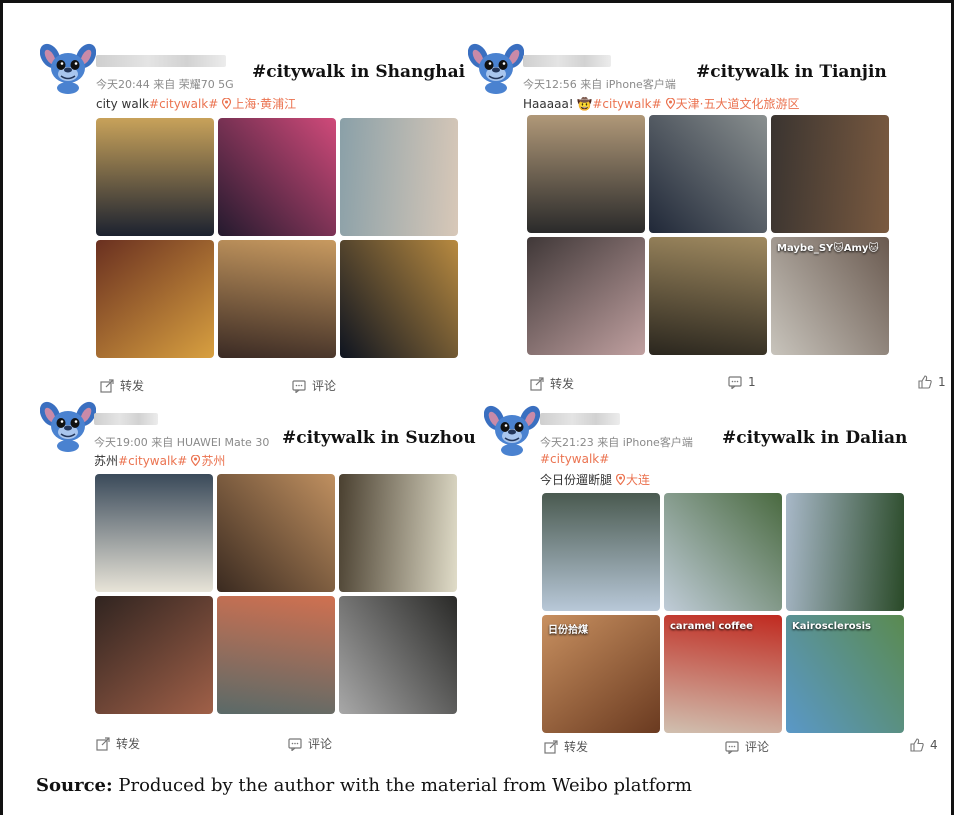 Image resolution: width=960 pixels, height=823 pixels. I want to click on photo-thumbnail: Kairosclerosis, so click(845, 674).